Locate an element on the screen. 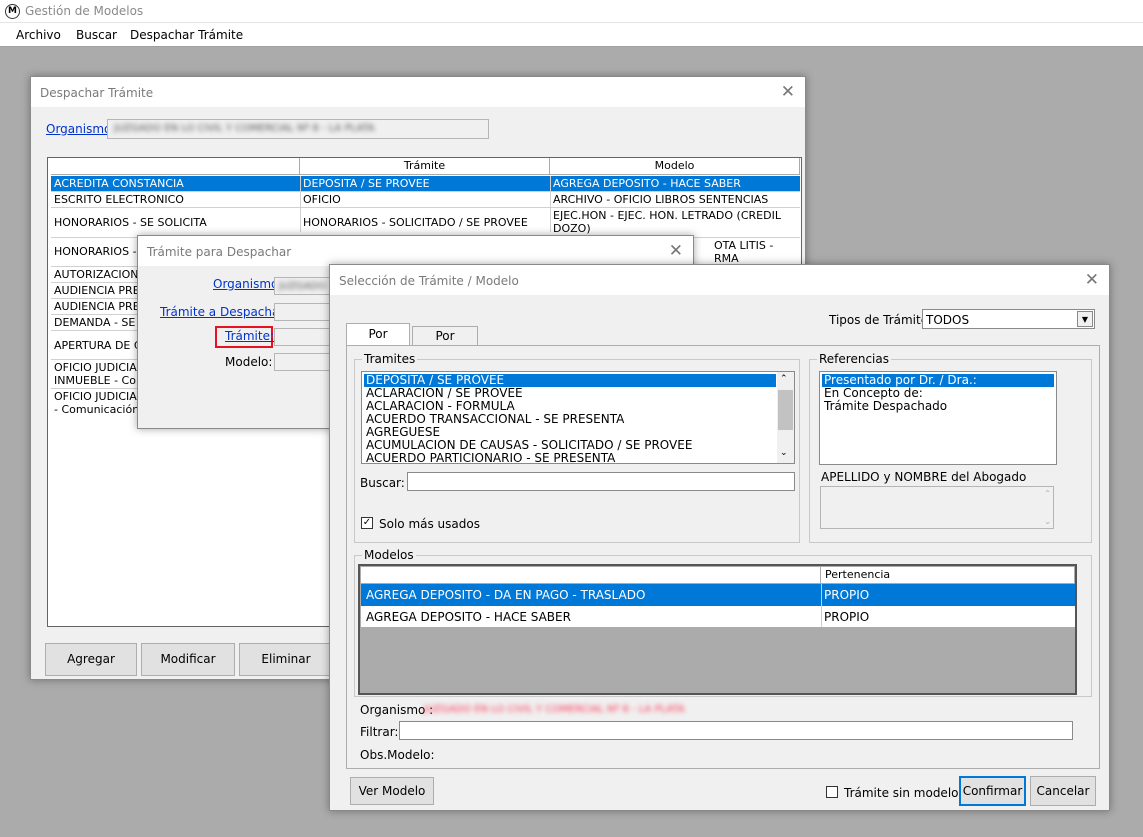 The width and height of the screenshot is (1143, 837). tramite-sin-modelo-label: Trámite sin modelo is located at coordinates (901, 793).